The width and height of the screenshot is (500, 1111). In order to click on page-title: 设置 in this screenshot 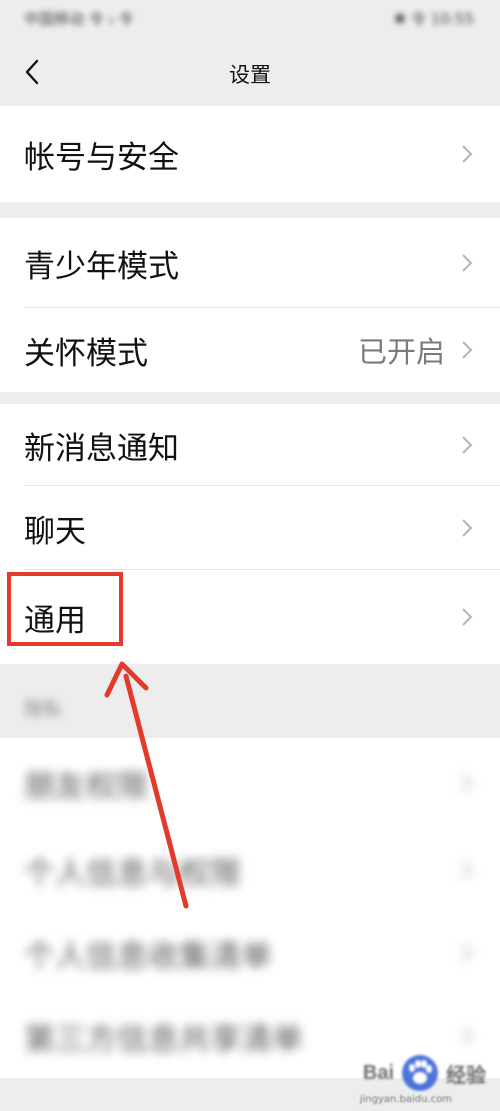, I will do `click(250, 75)`.